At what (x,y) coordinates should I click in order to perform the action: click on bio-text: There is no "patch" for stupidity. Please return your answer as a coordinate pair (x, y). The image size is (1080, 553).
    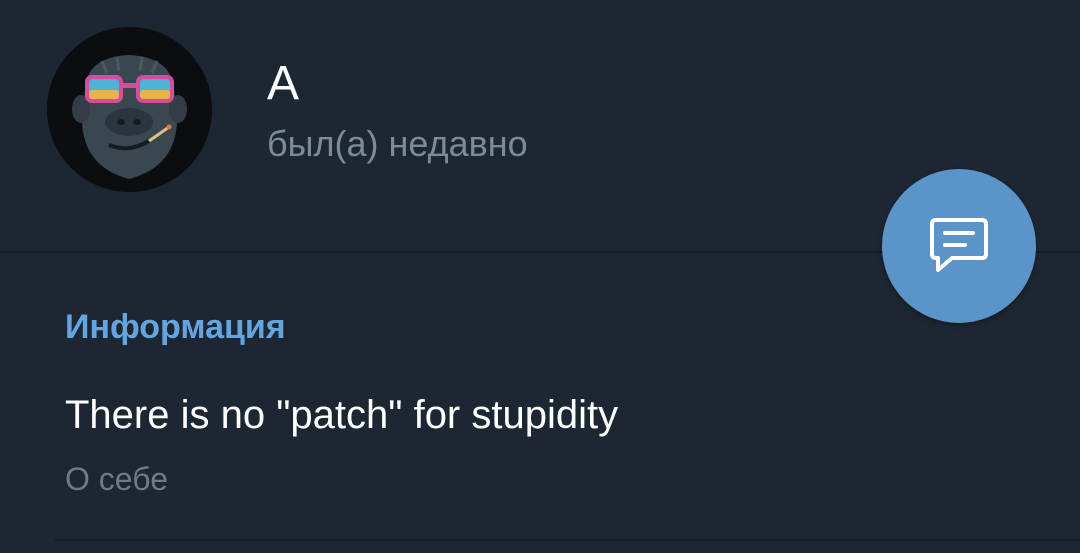
    Looking at the image, I should click on (341, 415).